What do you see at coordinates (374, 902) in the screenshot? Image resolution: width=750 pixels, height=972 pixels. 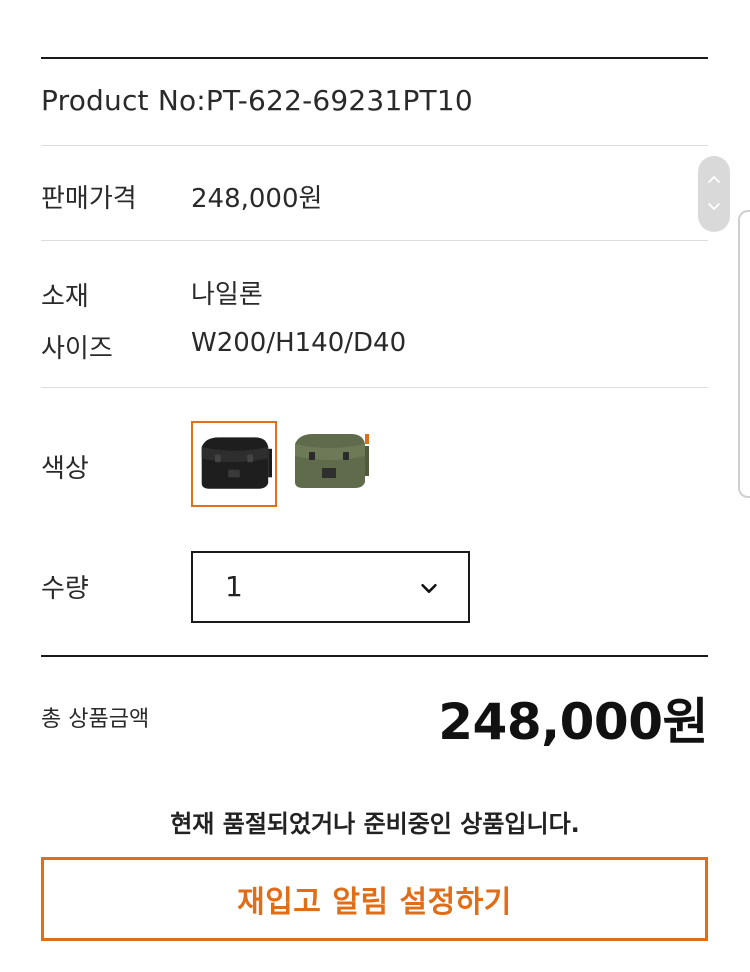 I see `restock-alert-label: 재입고 알림 설정하기` at bounding box center [374, 902].